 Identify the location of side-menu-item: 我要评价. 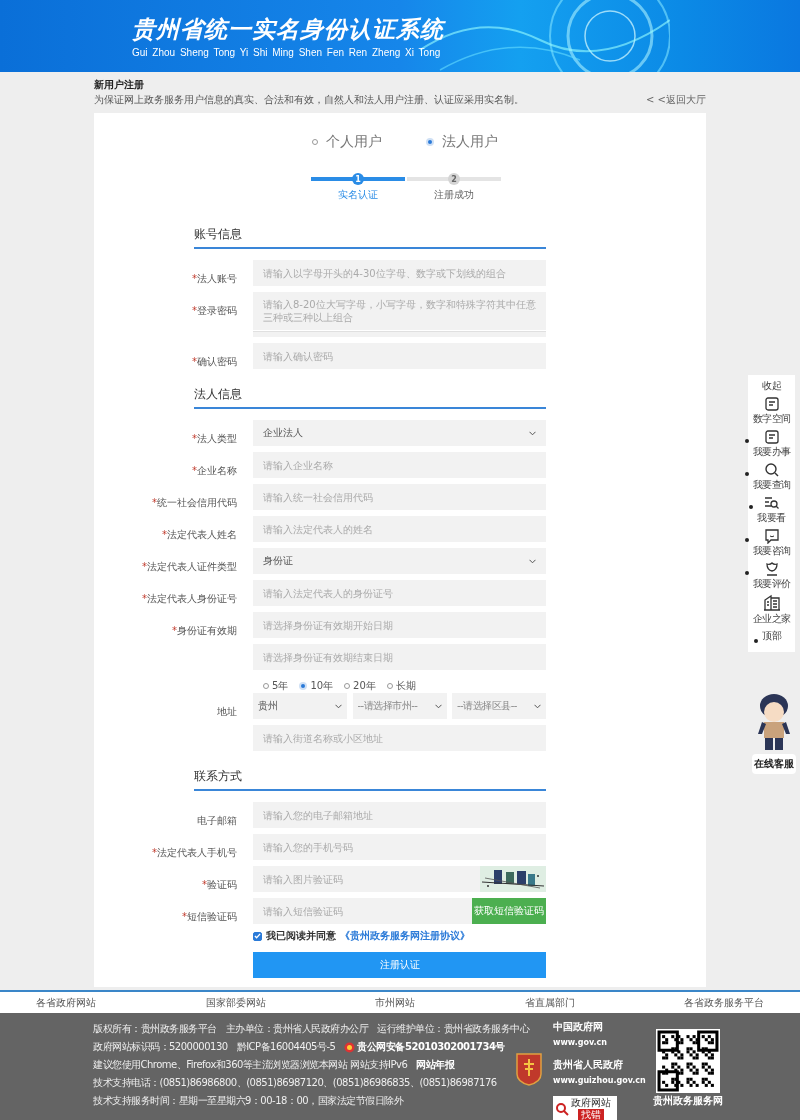
(767, 576).